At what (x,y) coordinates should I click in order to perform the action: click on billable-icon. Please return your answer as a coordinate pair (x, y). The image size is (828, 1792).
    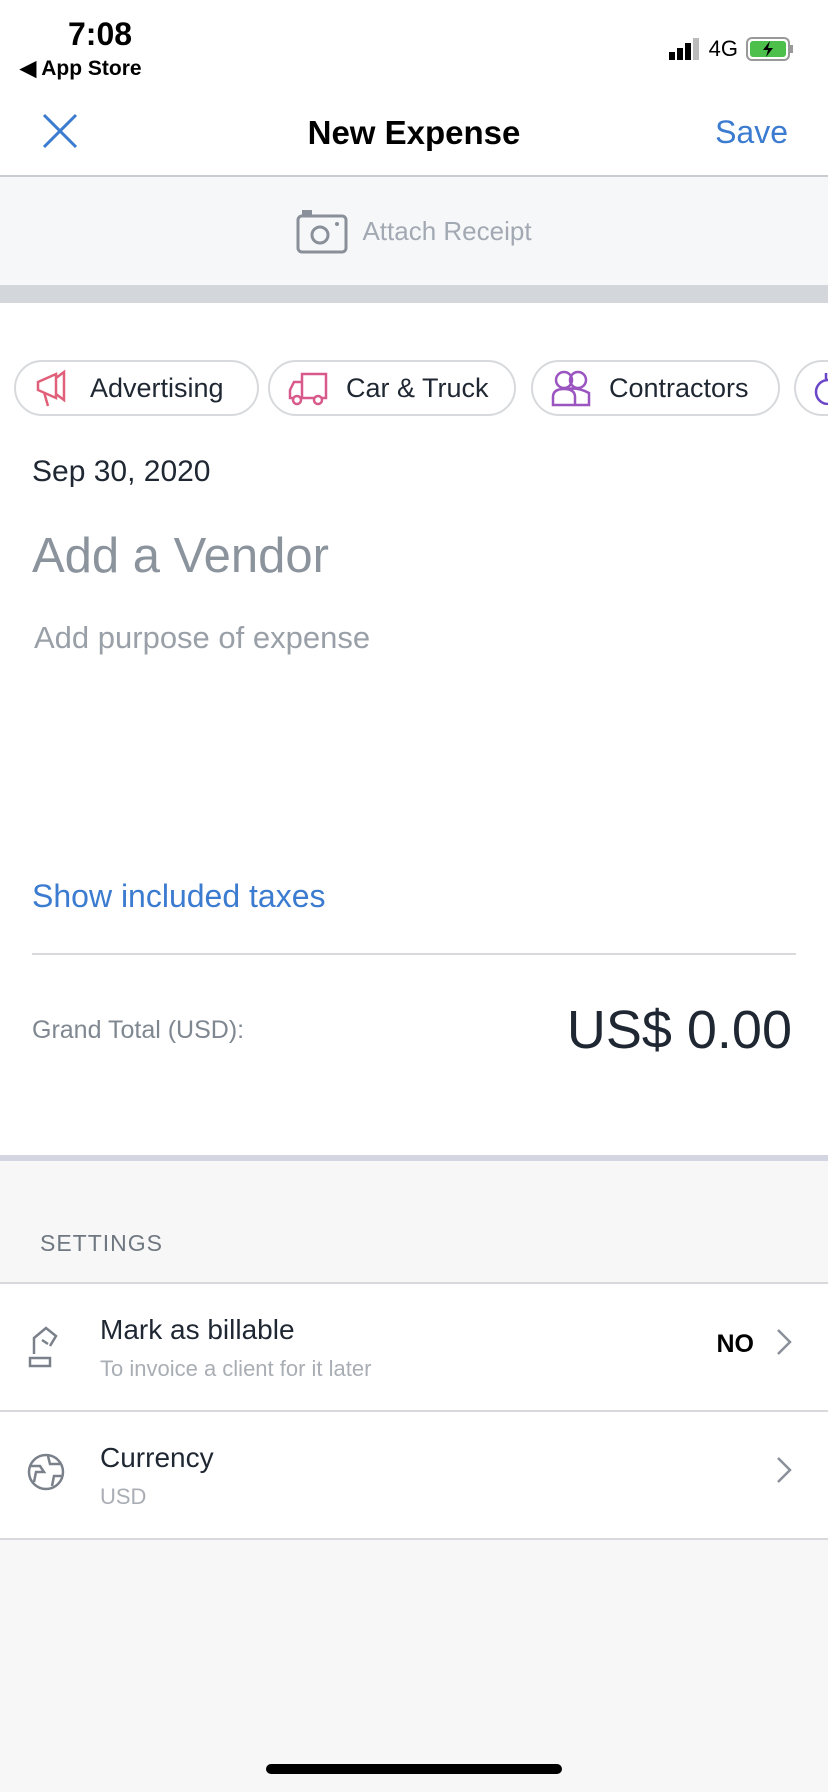
    Looking at the image, I should click on (43, 1347).